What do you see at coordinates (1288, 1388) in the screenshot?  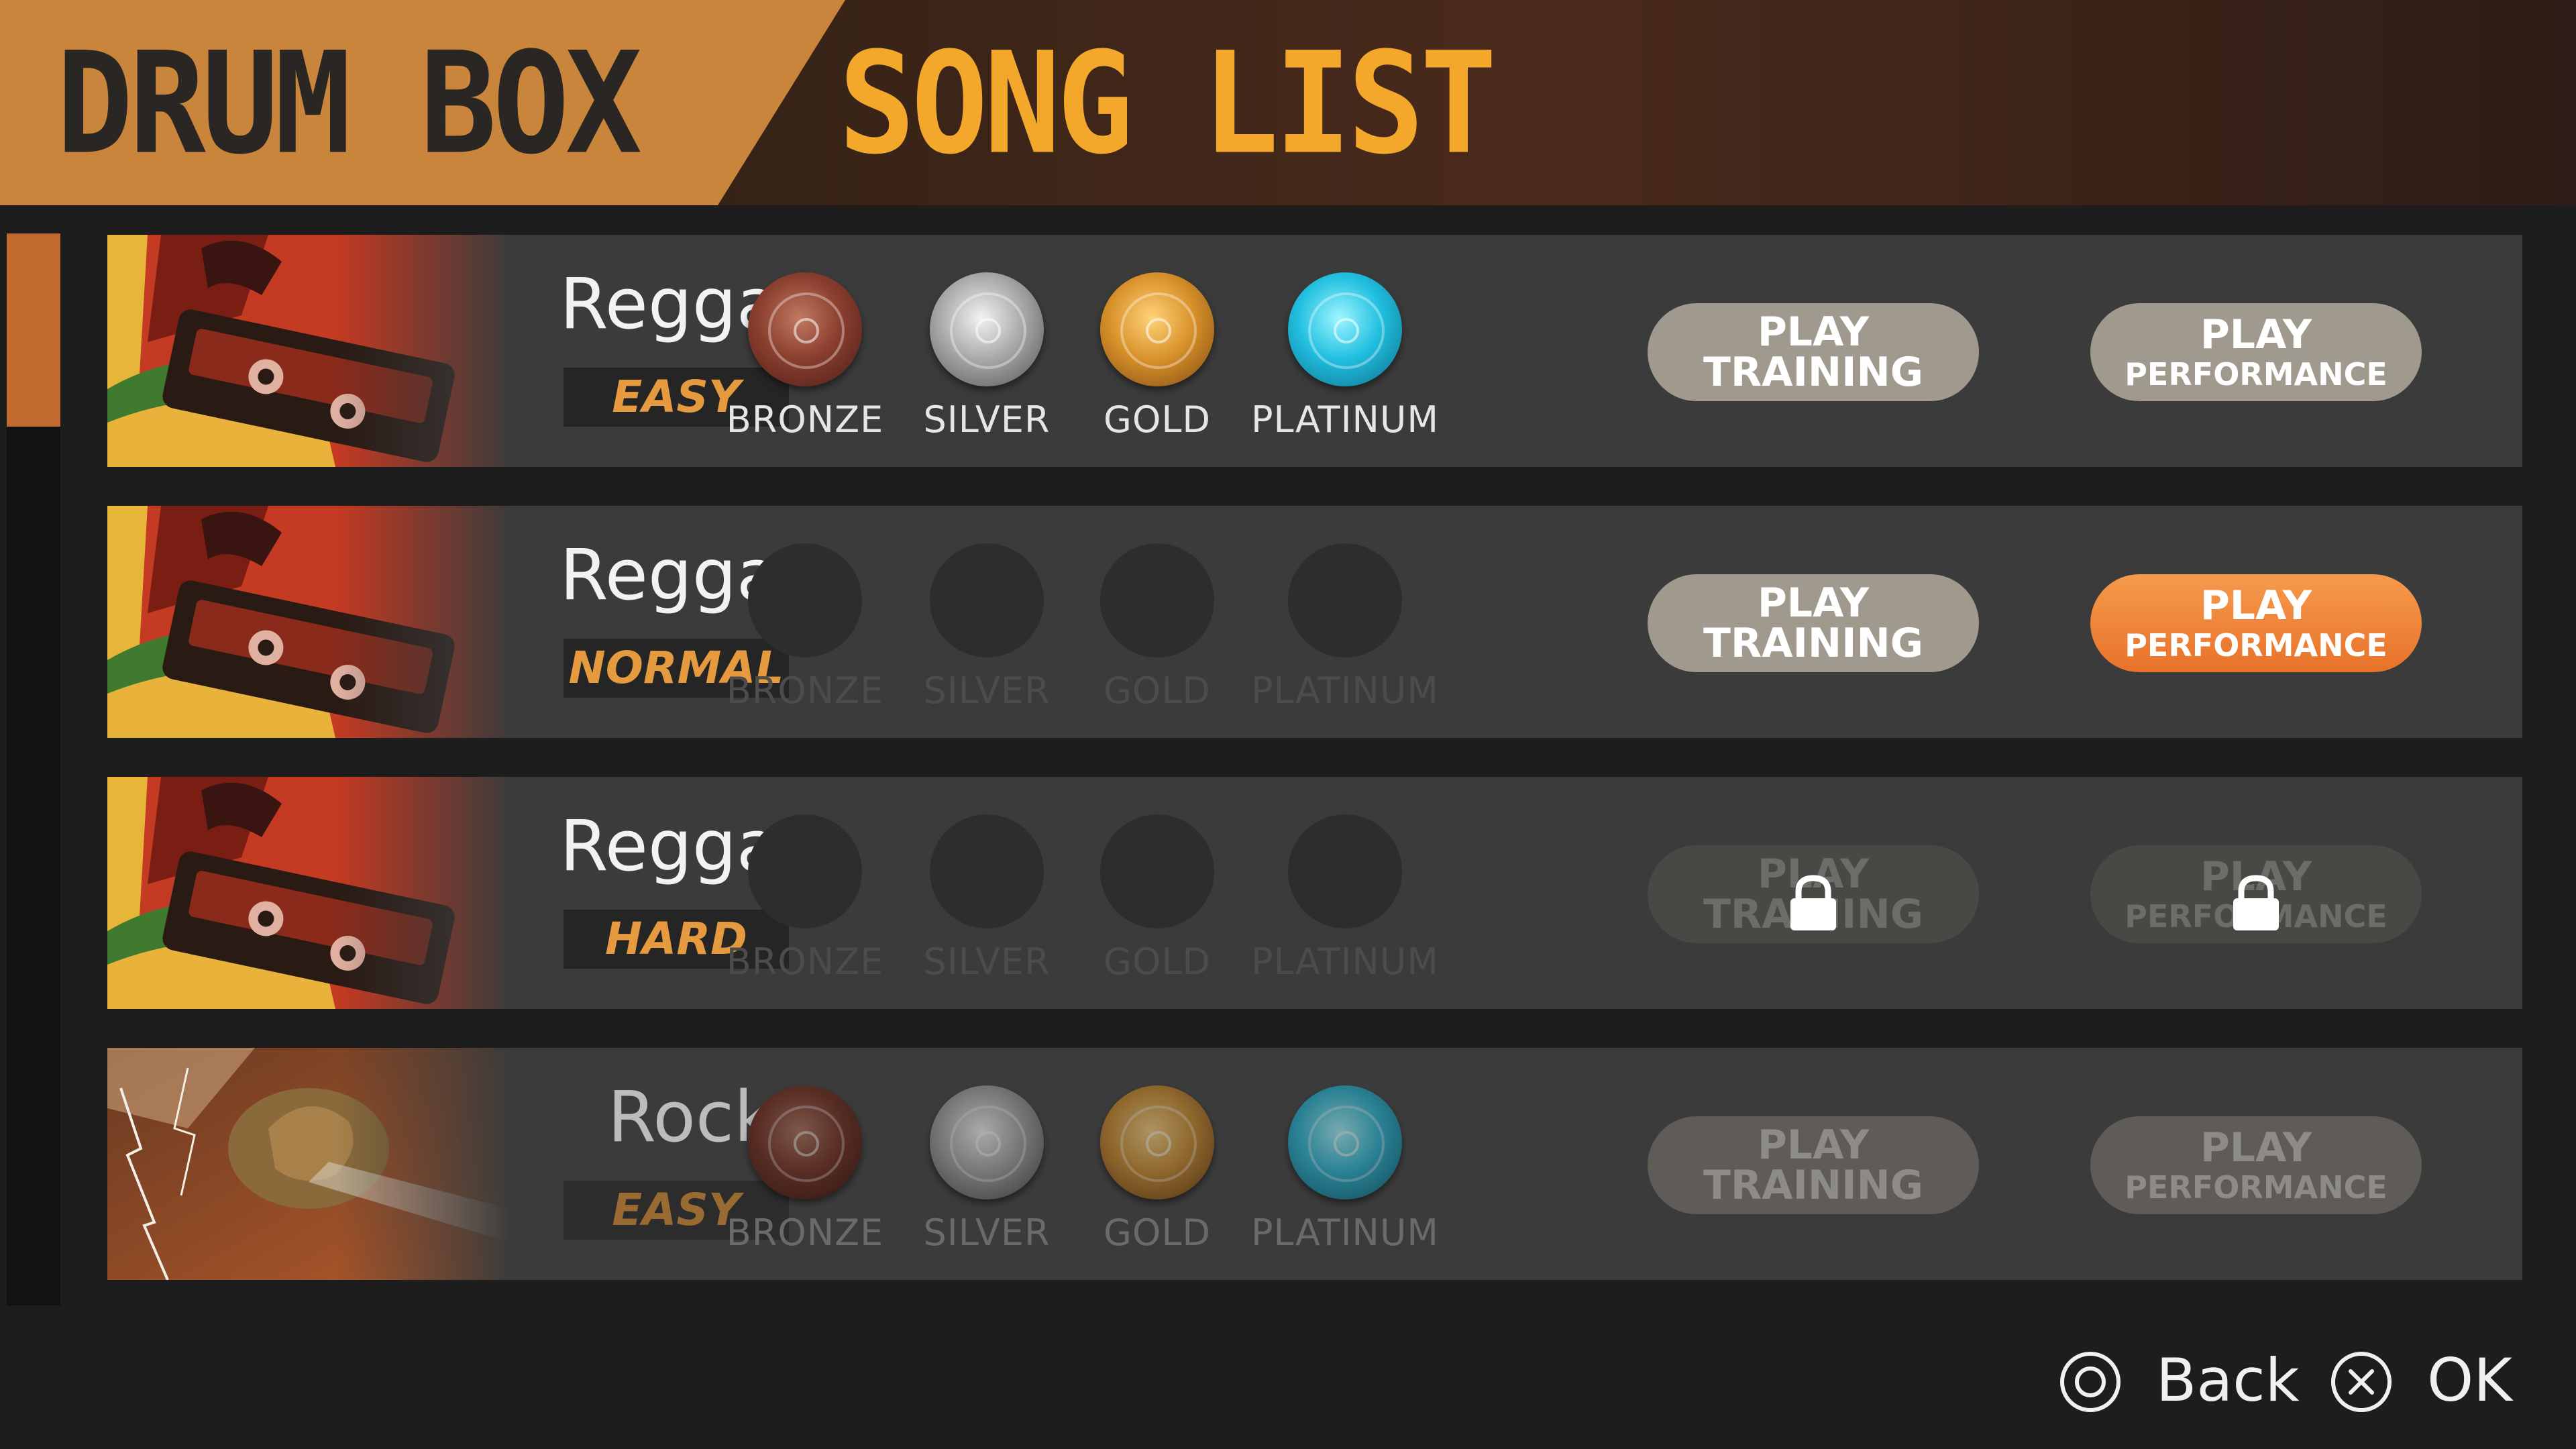 I see `footer-controls: Back OK` at bounding box center [1288, 1388].